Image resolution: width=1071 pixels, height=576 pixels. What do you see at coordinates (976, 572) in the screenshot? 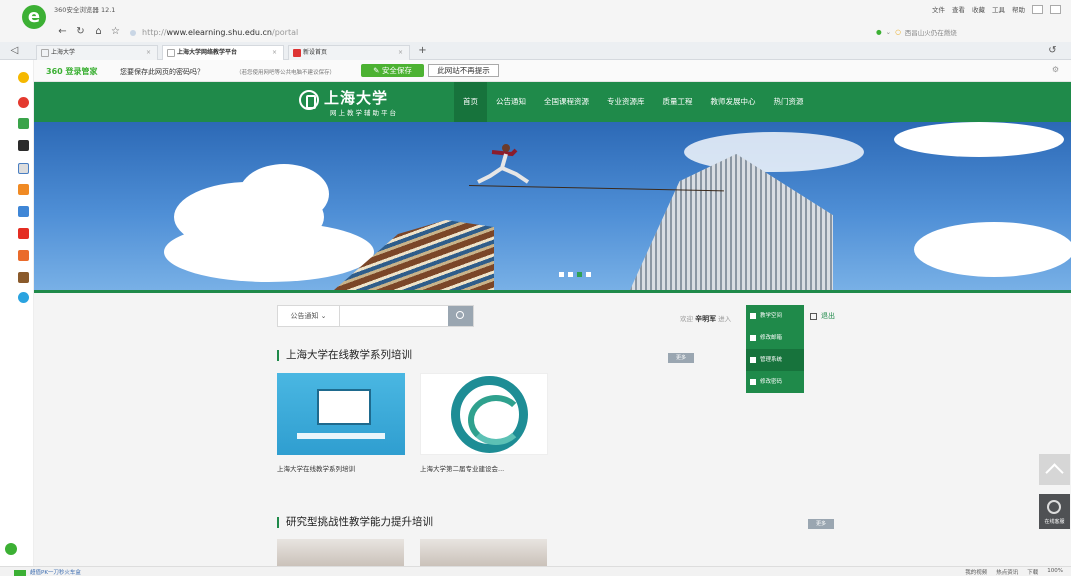
I see `my-video-link: 我的视频` at bounding box center [976, 572].